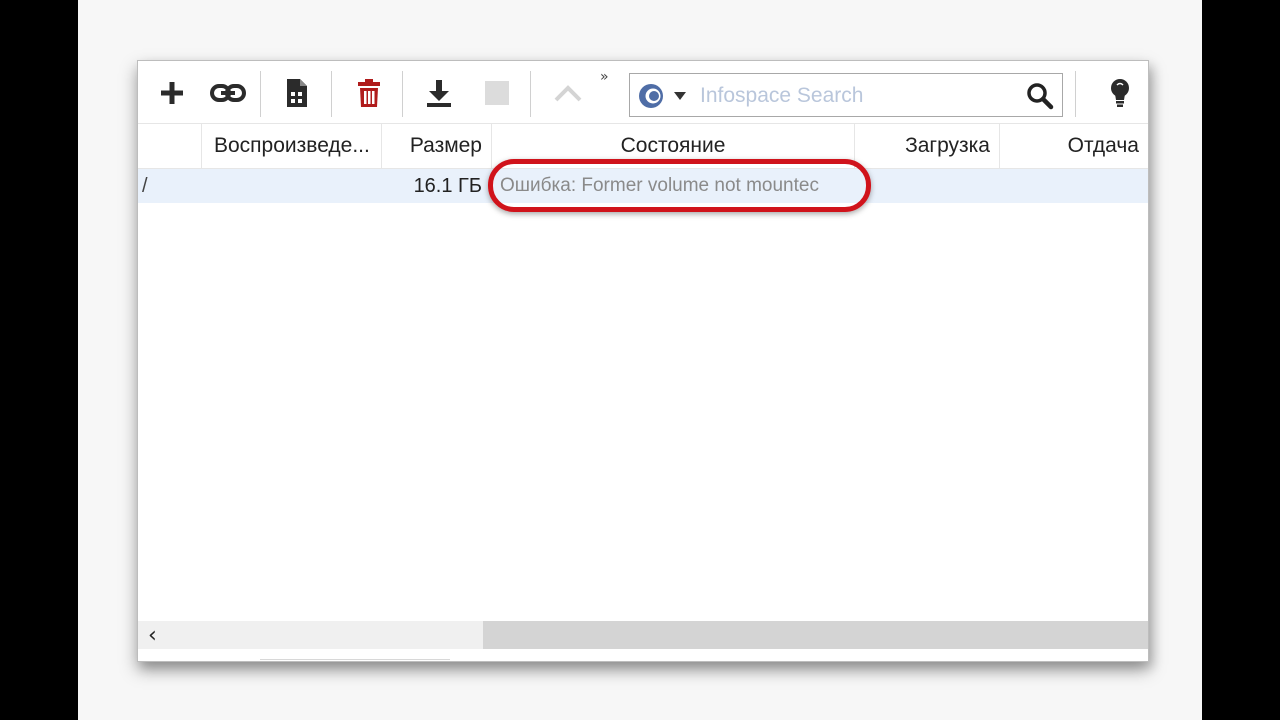  I want to click on create-torrent-button, so click(297, 93).